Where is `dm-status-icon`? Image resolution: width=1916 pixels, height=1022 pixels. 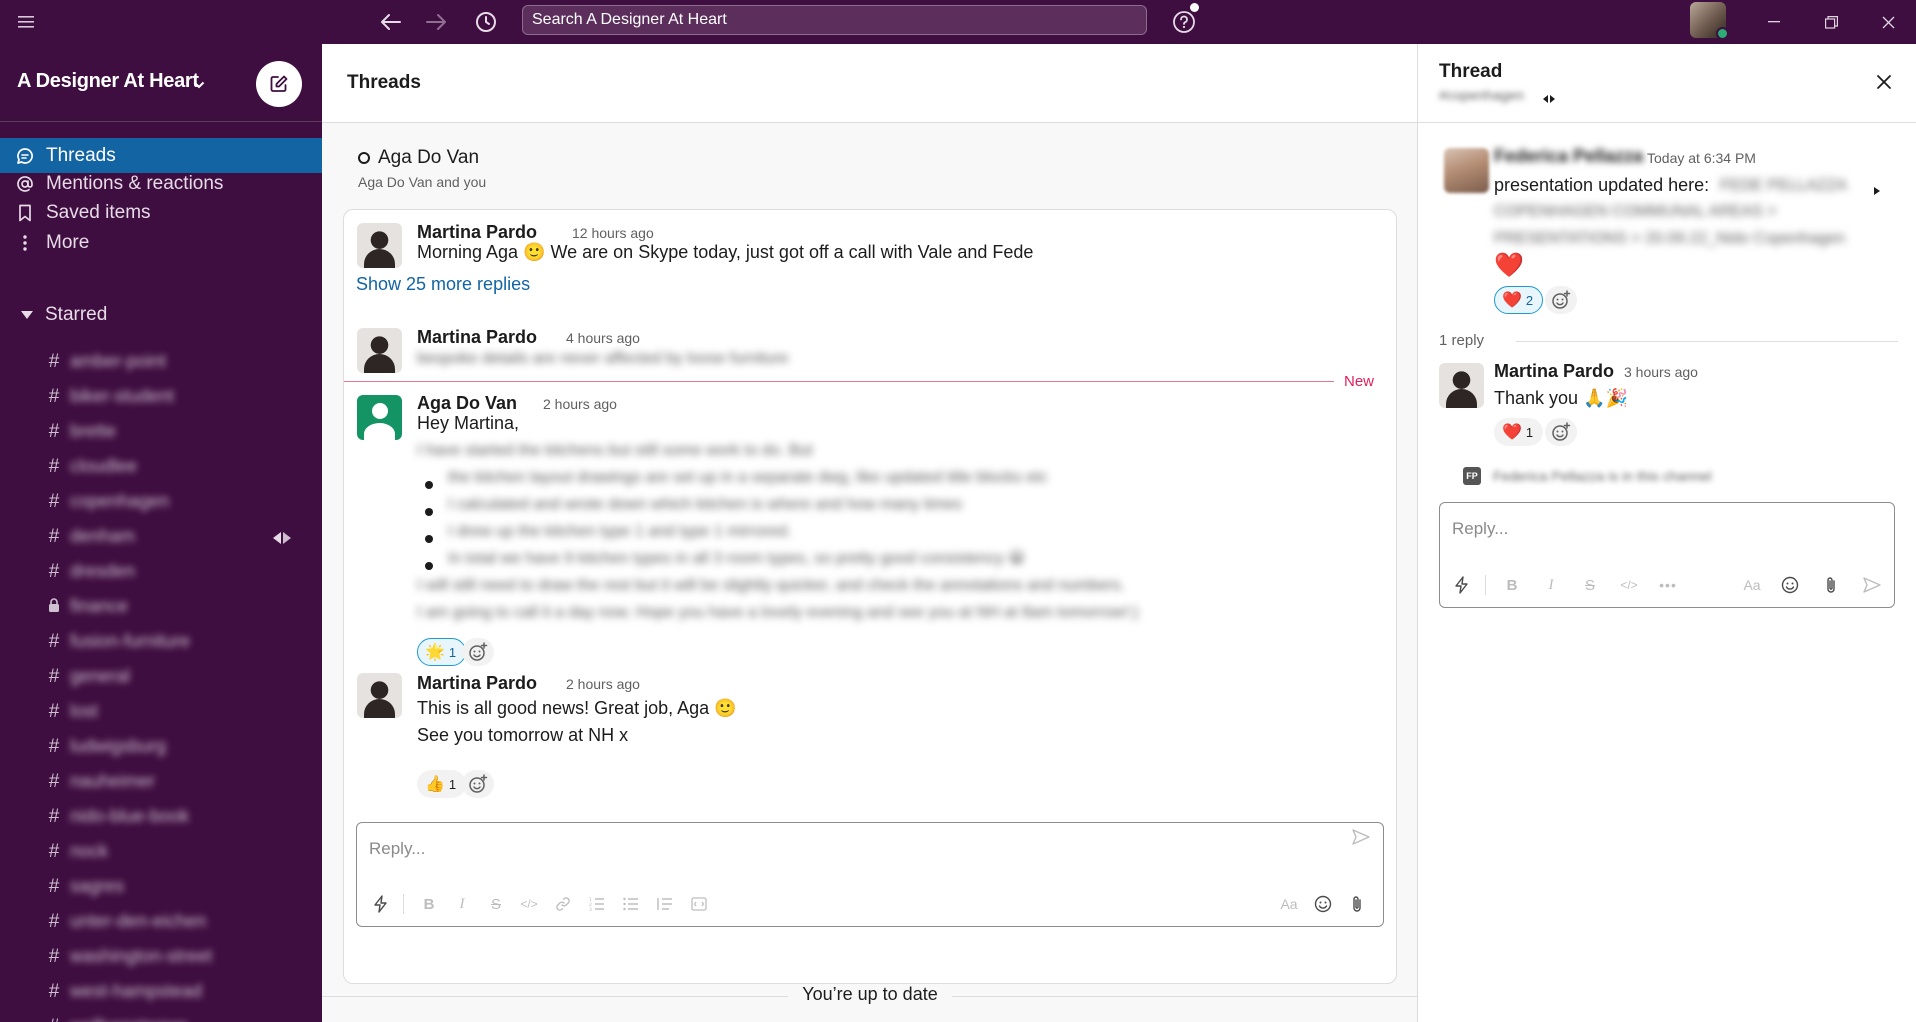
dm-status-icon is located at coordinates (364, 158).